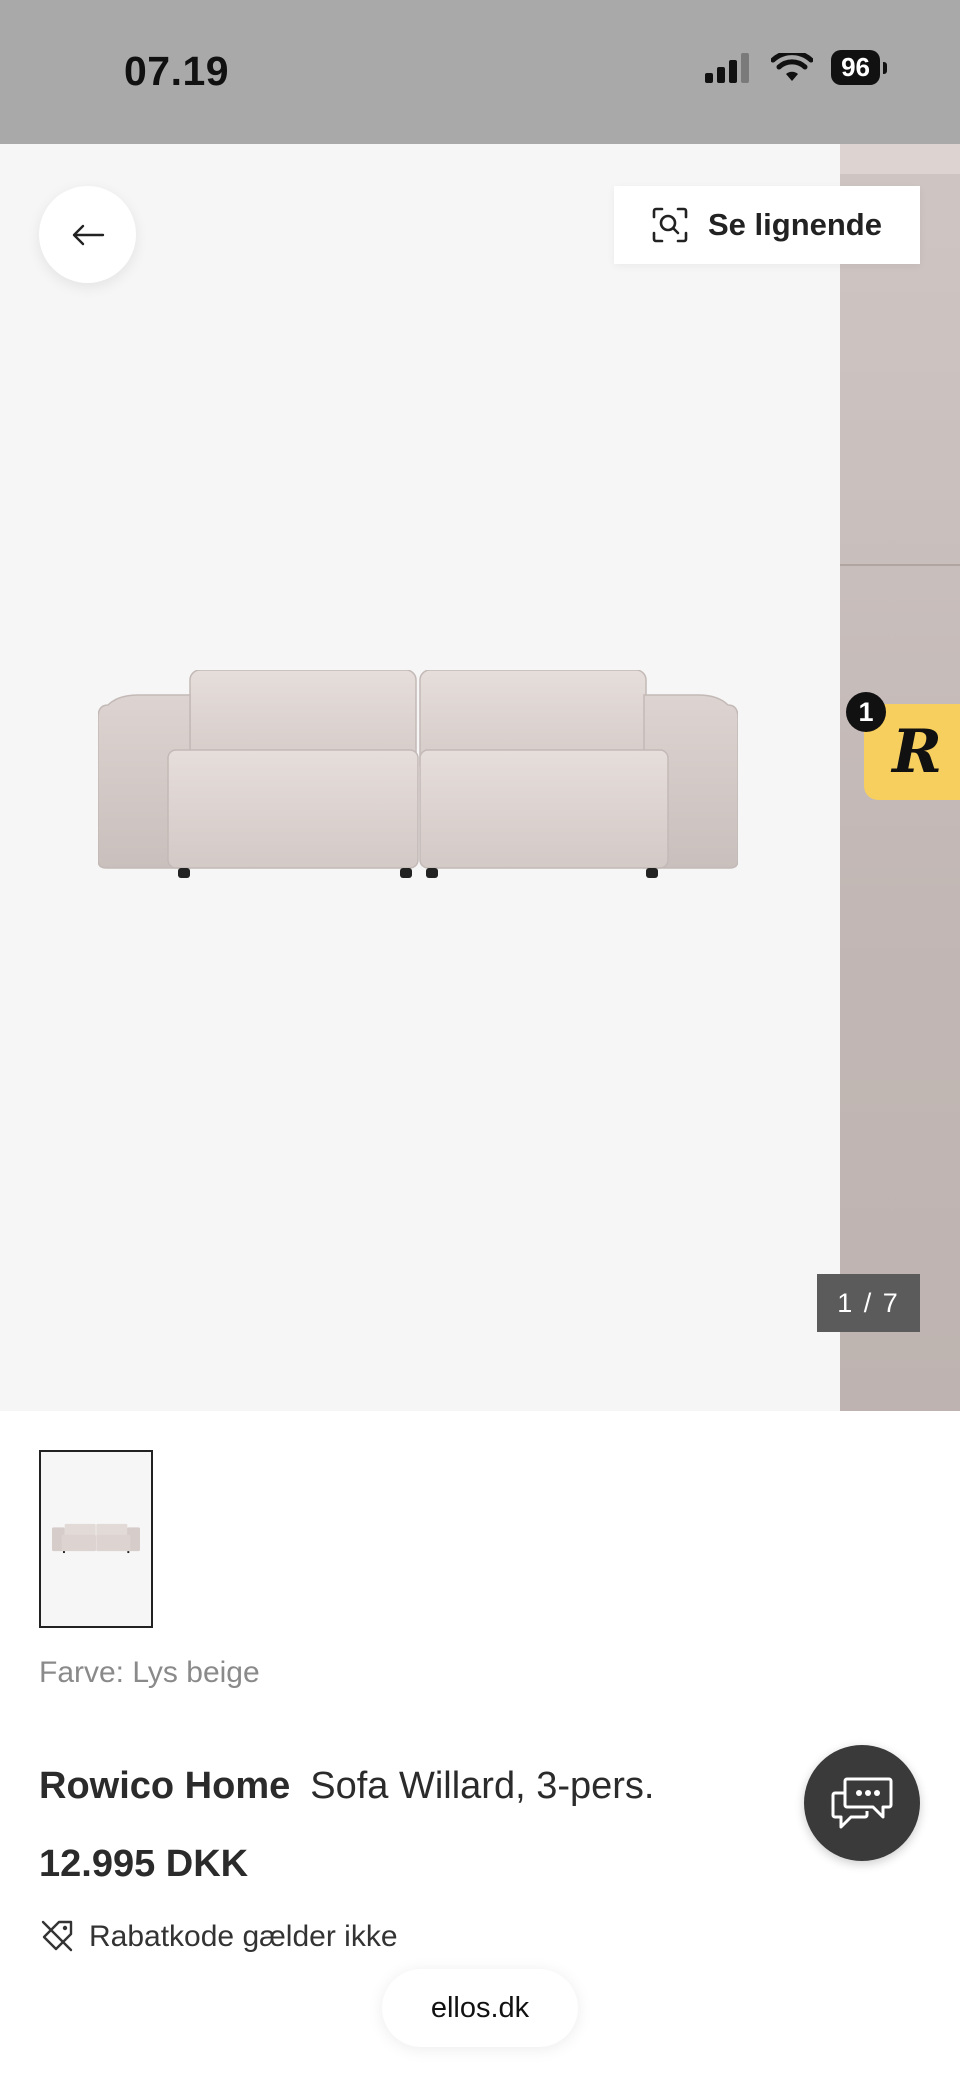 The height and width of the screenshot is (2081, 960). What do you see at coordinates (917, 752) in the screenshot?
I see `rewards-logo-icon: R` at bounding box center [917, 752].